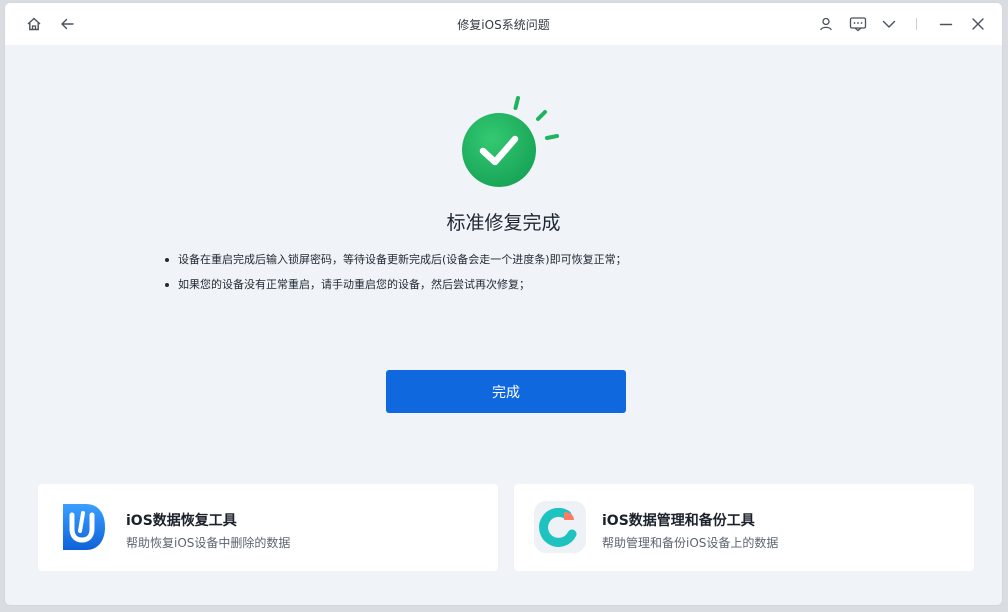 The image size is (1008, 612). I want to click on card-description: 帮助恢复iOS设备中删除的数据, so click(208, 543).